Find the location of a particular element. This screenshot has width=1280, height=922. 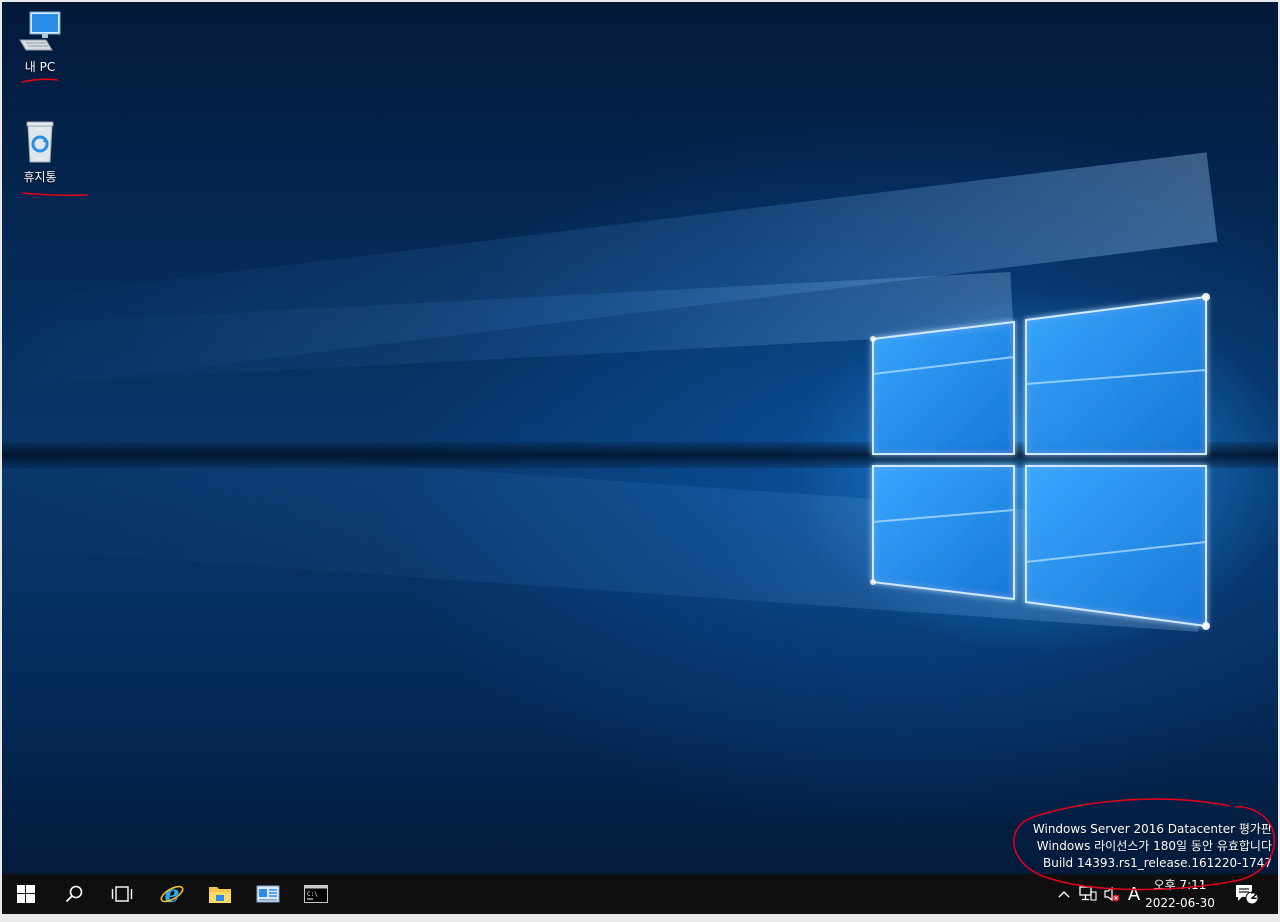

server-manager-button is located at coordinates (268, 894).